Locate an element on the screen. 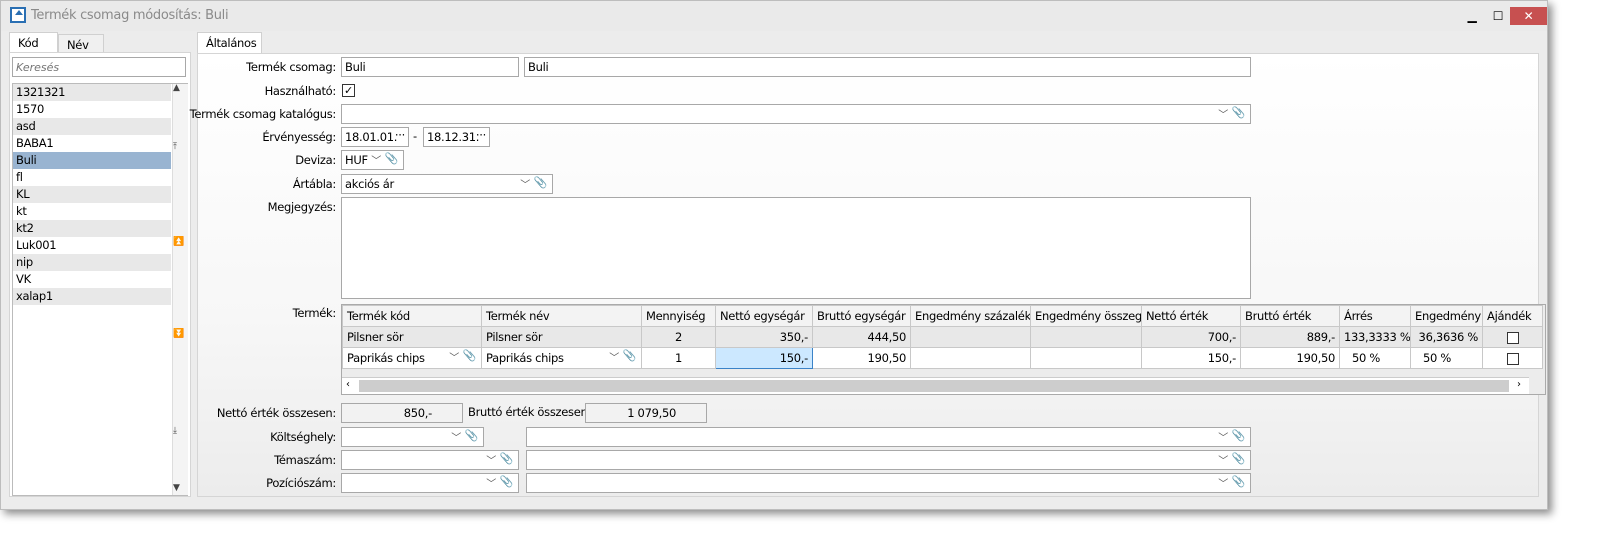  column-header: Engedmény is located at coordinates (1446, 316).